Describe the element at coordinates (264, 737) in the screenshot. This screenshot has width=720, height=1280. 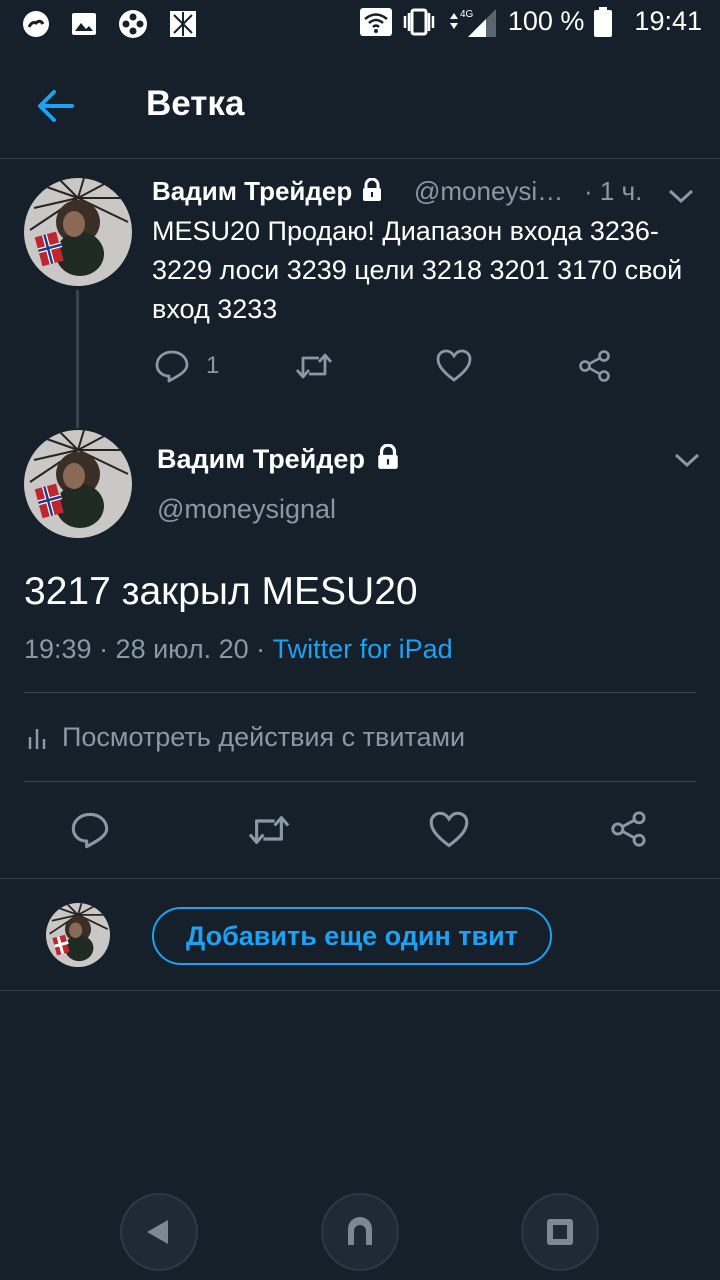
I see `activity-label: Посмотреть действия с твитами` at that location.